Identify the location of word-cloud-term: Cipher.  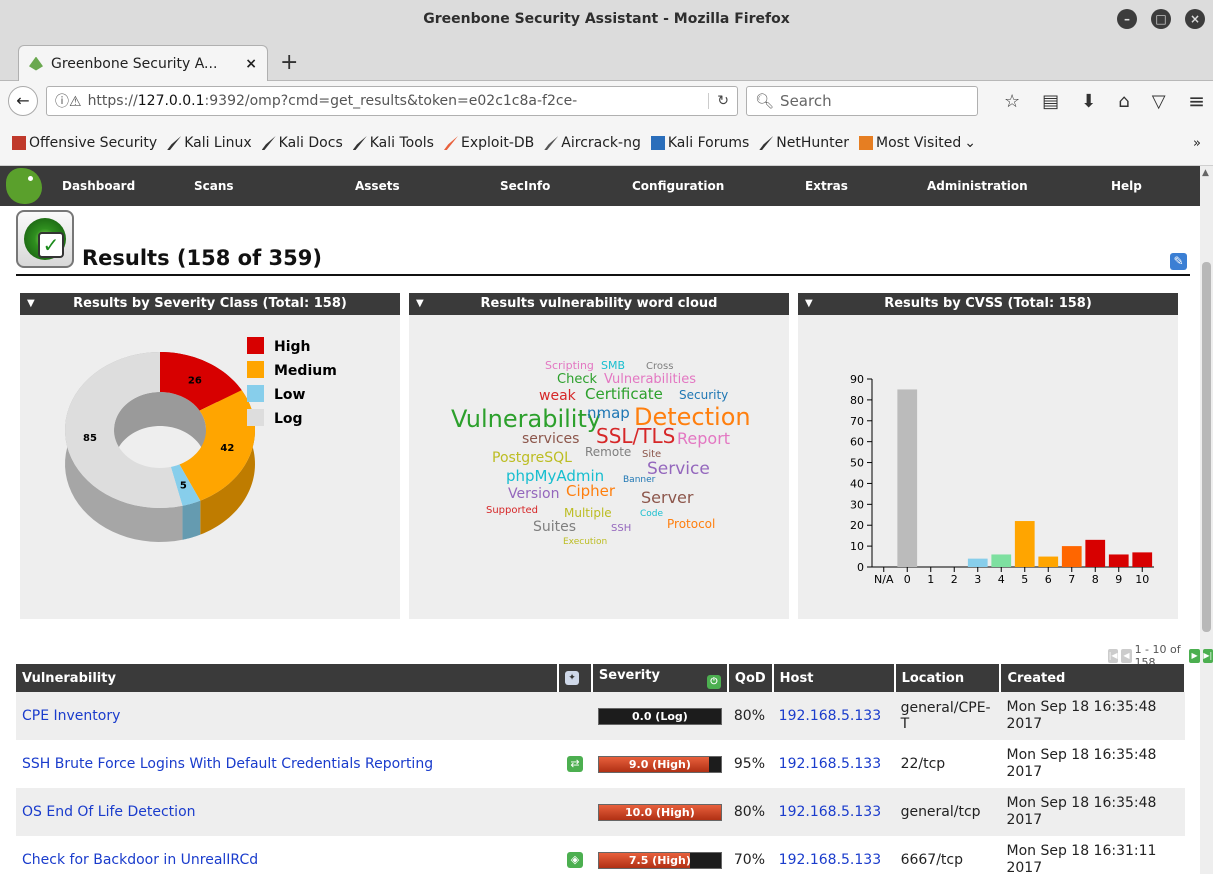
(591, 491).